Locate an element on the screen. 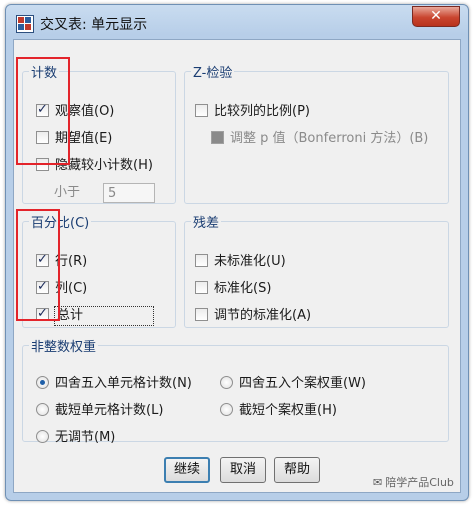  column-percent-checkbox is located at coordinates (42, 287).